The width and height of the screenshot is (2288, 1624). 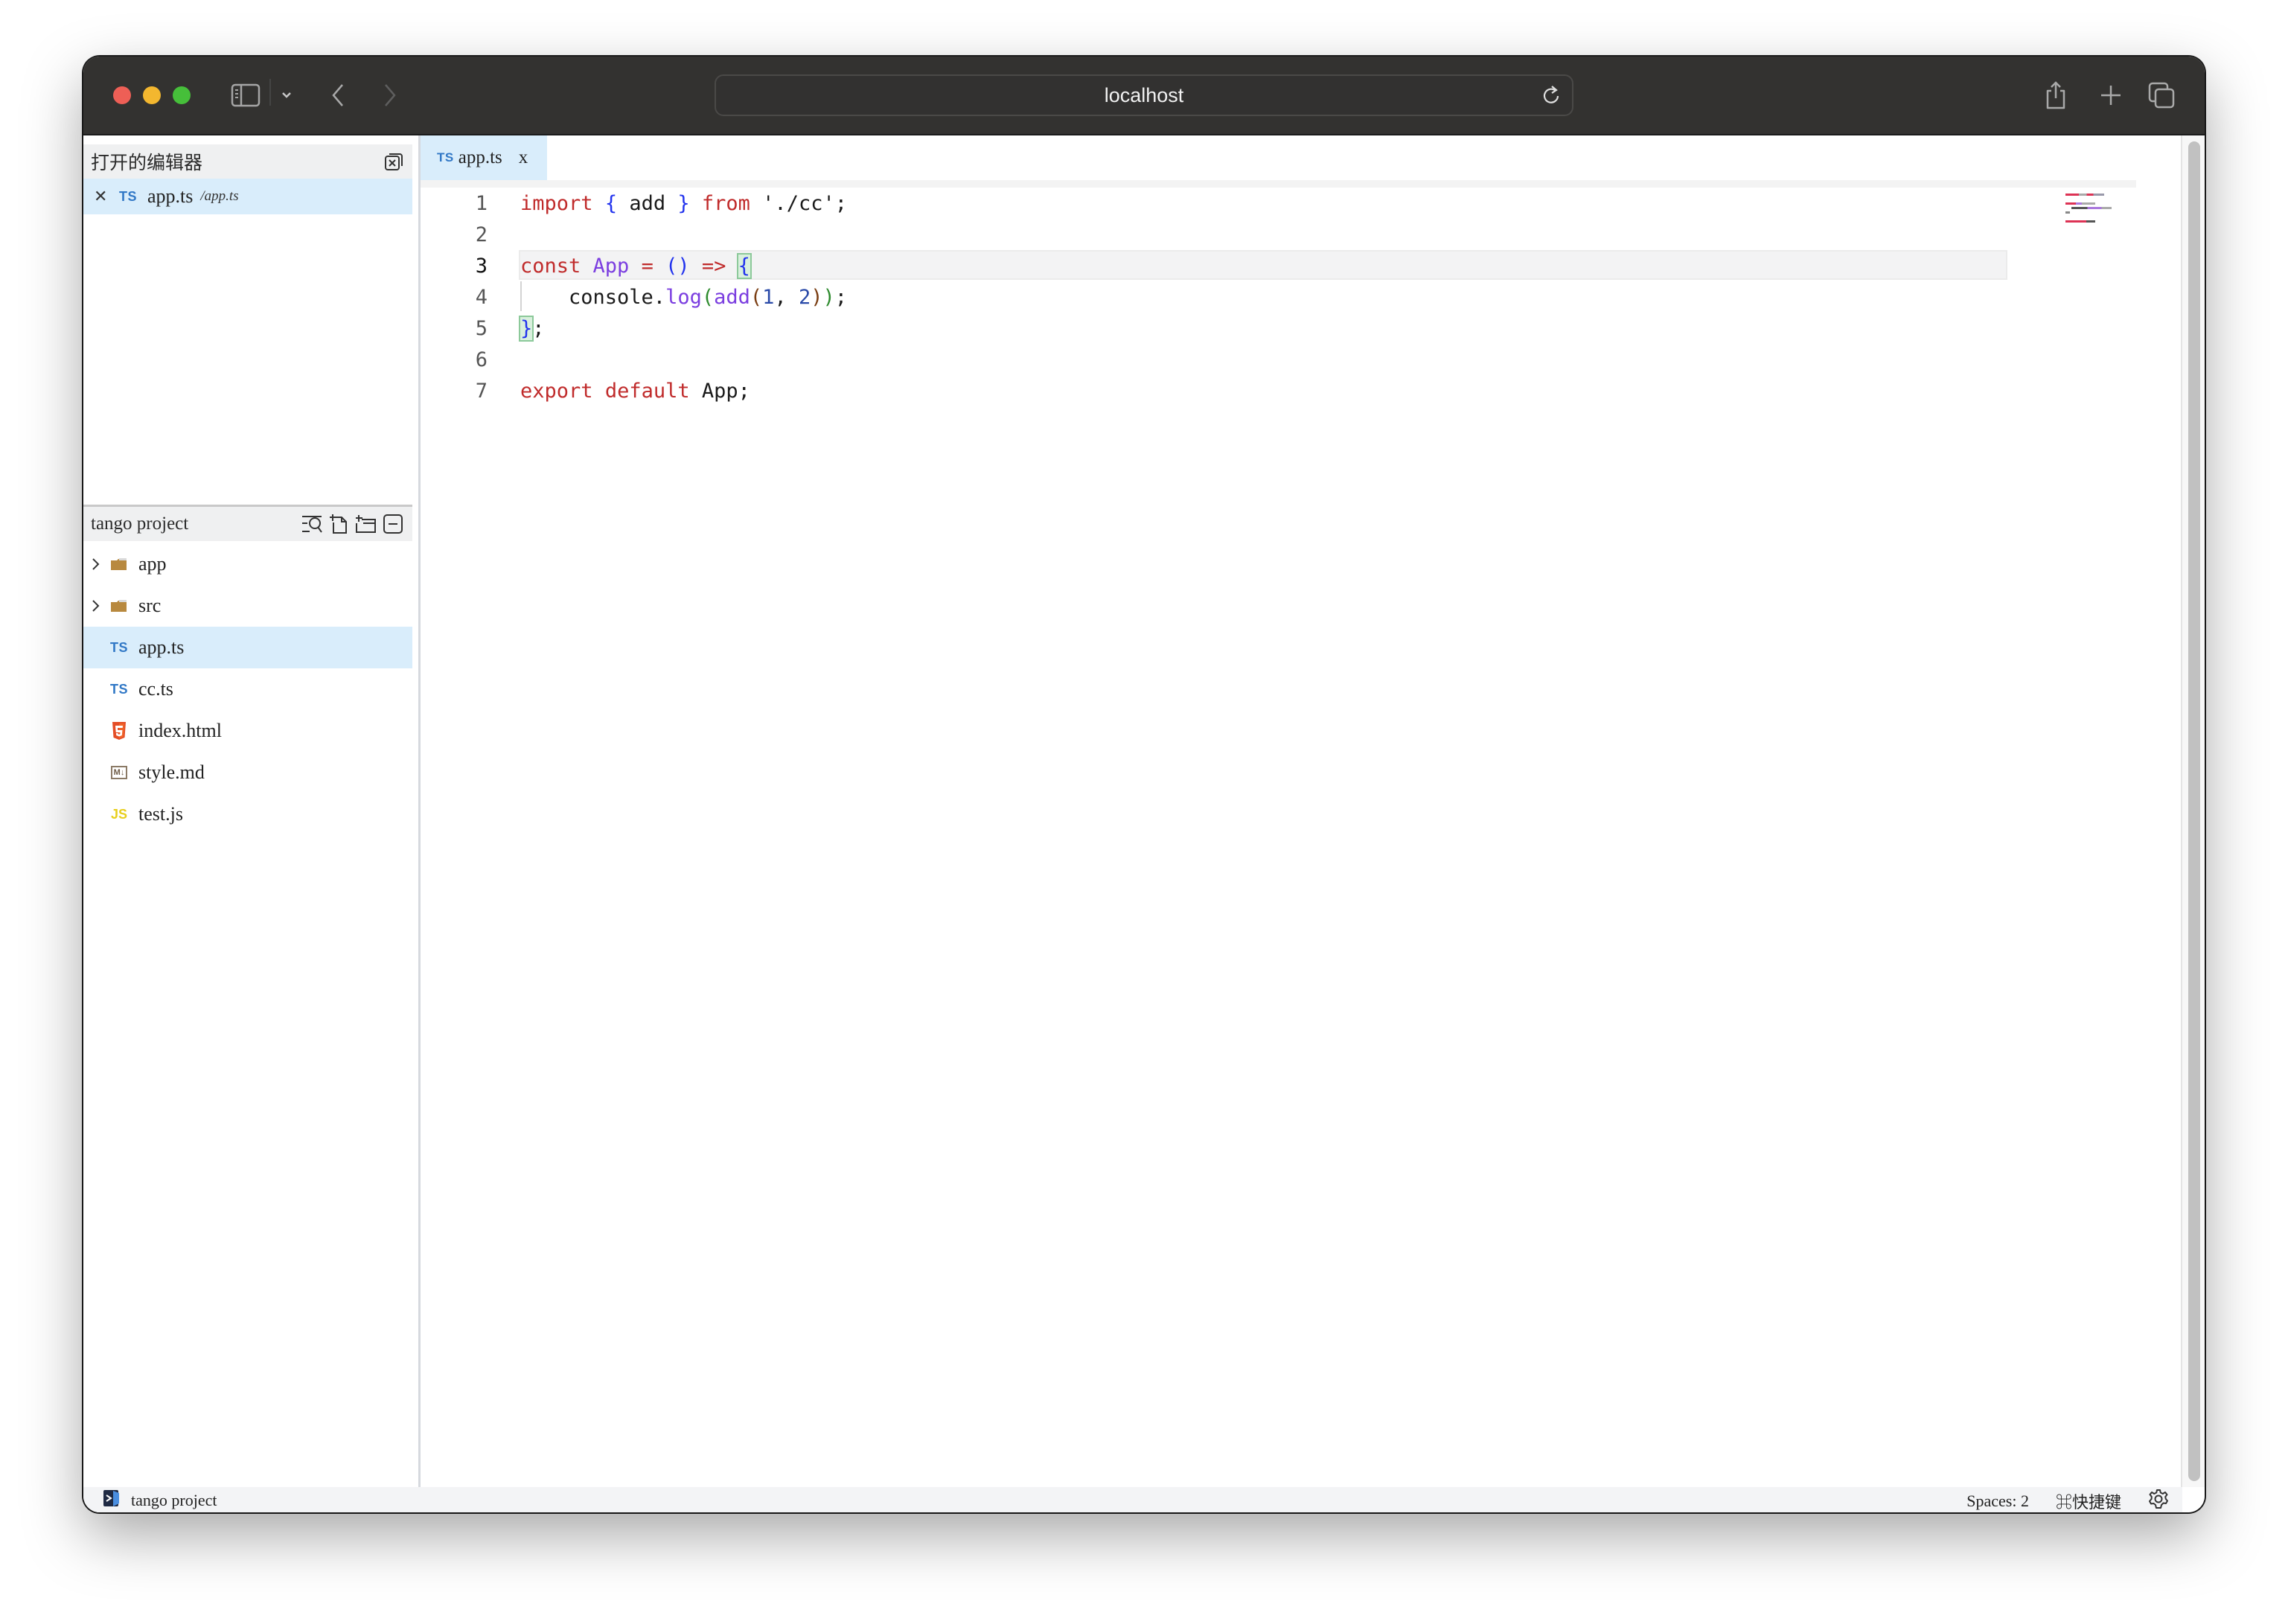 What do you see at coordinates (2088, 1500) in the screenshot?
I see `status-shortcuts: ⌘快捷键` at bounding box center [2088, 1500].